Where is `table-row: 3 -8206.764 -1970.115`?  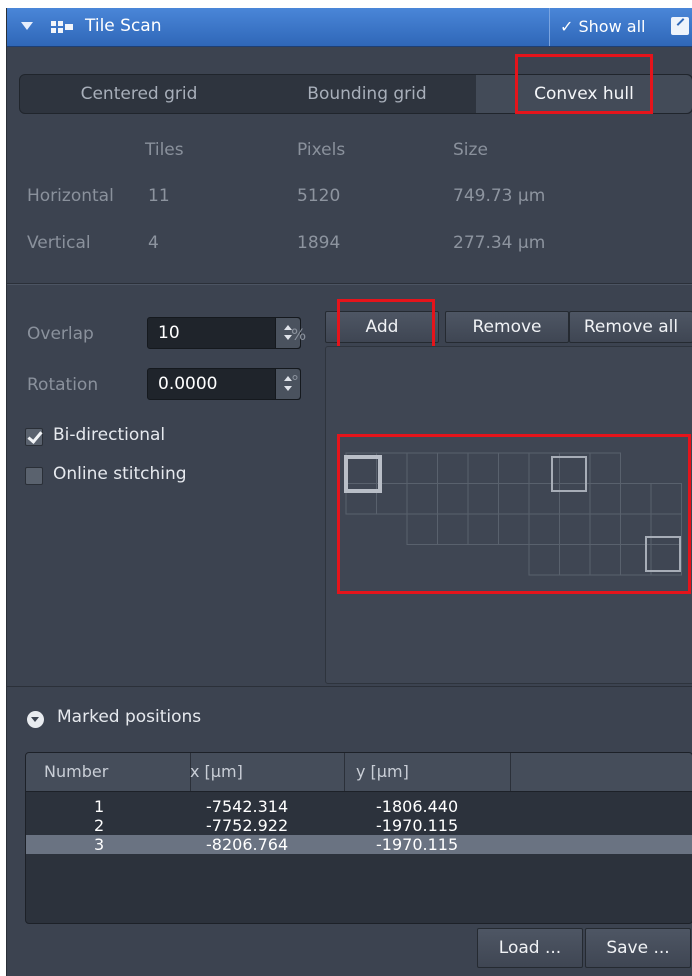 table-row: 3 -8206.764 -1970.115 is located at coordinates (359, 844).